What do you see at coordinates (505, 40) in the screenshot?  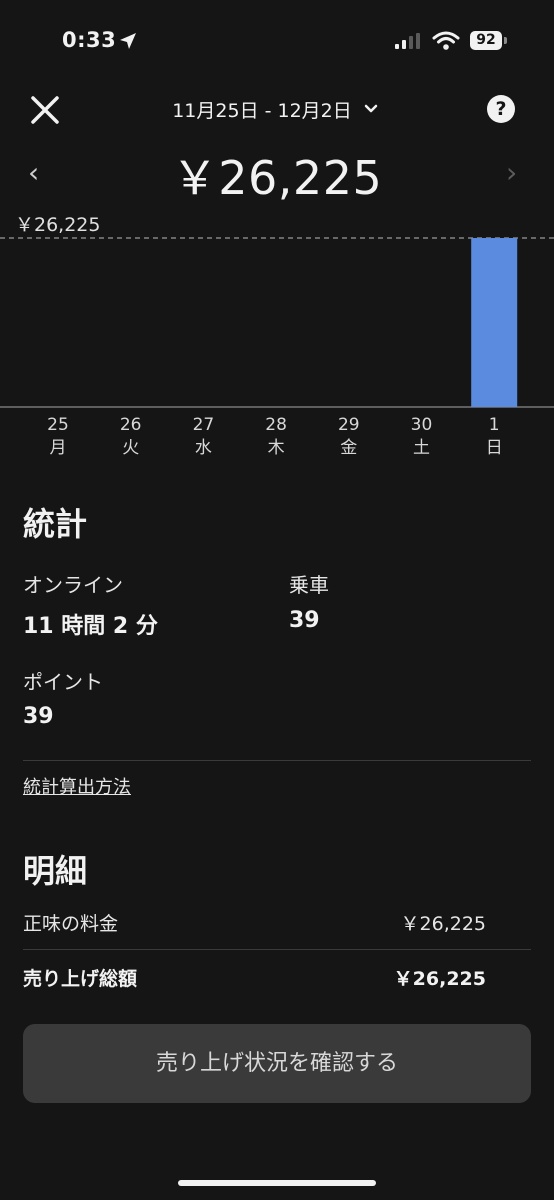 I see `battery-nub` at bounding box center [505, 40].